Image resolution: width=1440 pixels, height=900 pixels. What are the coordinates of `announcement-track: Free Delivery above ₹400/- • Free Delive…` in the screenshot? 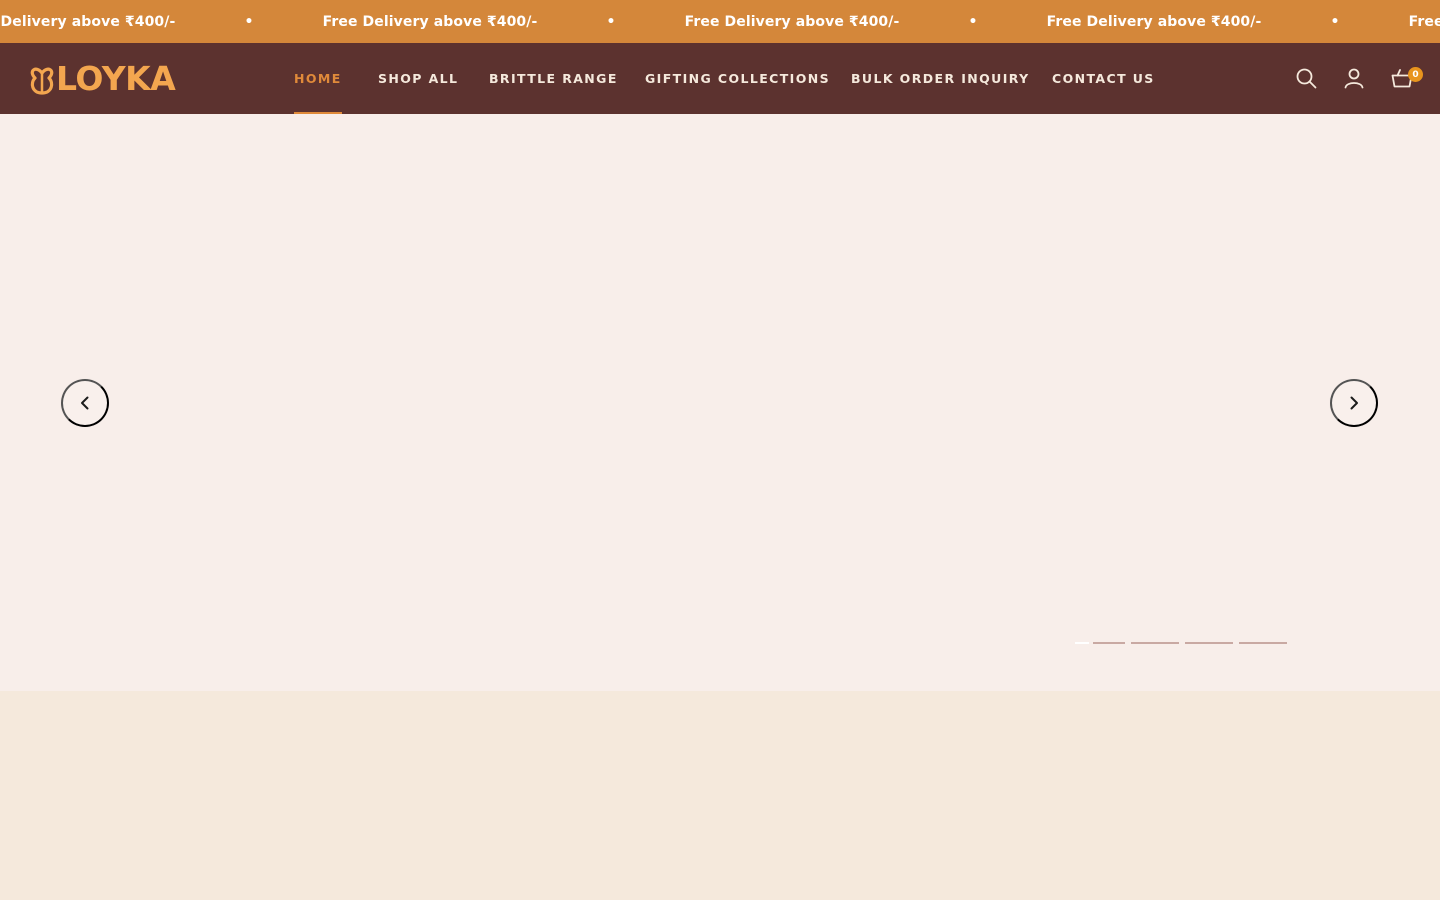 It's located at (720, 21).